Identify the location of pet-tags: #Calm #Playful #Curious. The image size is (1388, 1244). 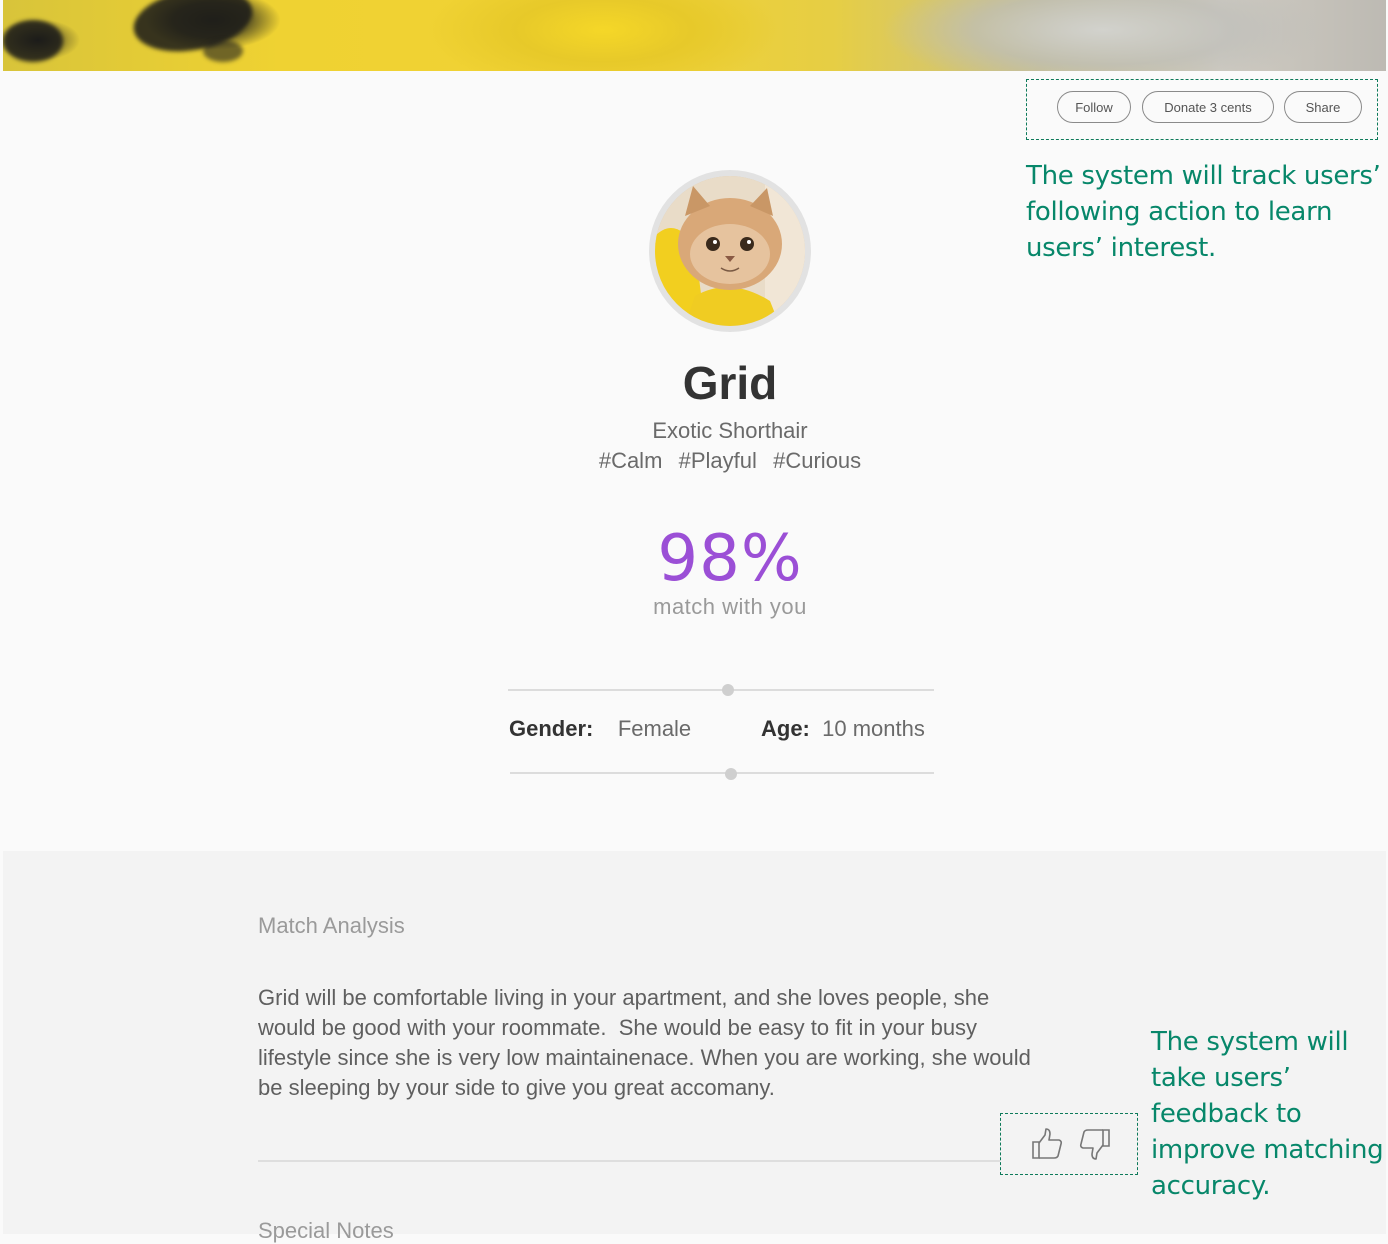
(730, 460).